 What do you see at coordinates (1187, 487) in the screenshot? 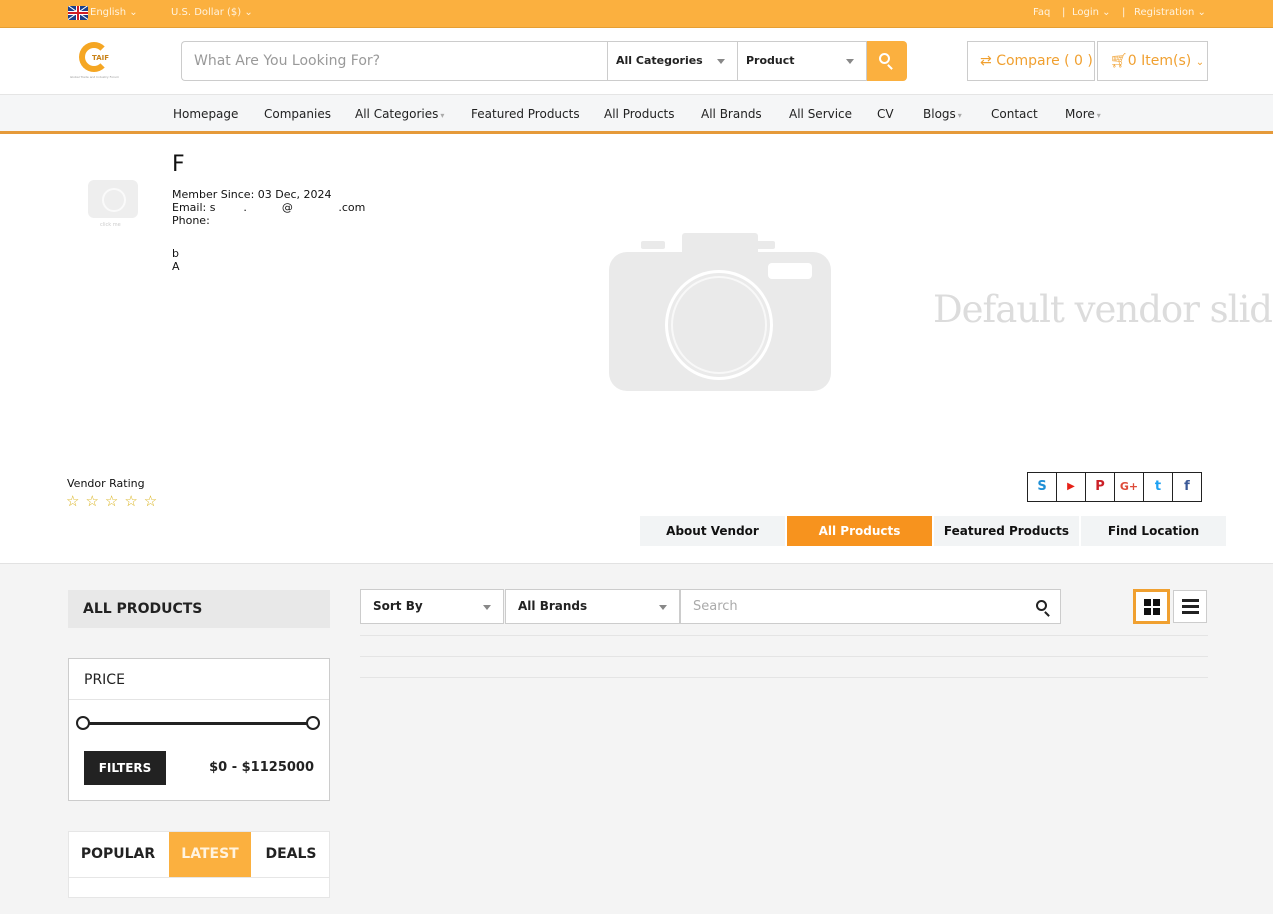
I see `facebook-icon: f` at bounding box center [1187, 487].